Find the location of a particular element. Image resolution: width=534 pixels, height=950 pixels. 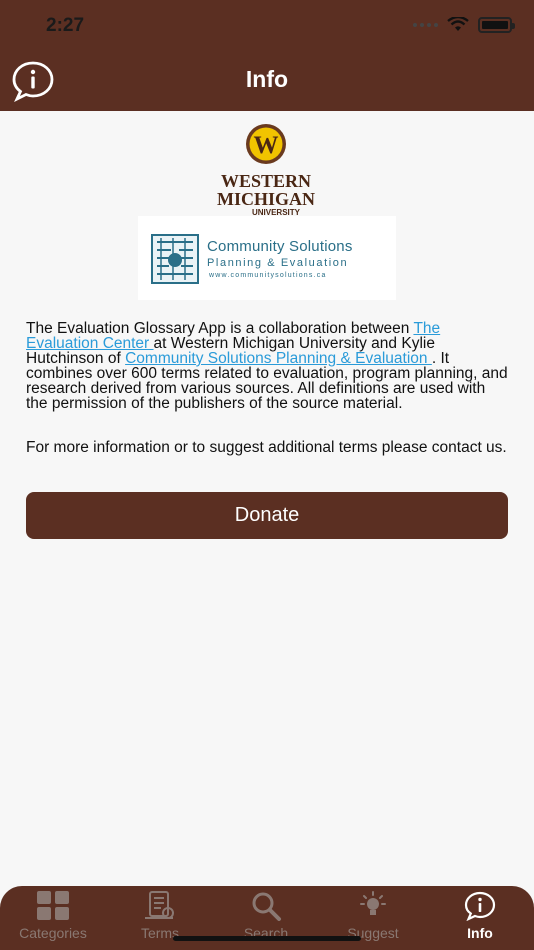

cs-logo-url: www.communitysolutions.ca is located at coordinates (268, 275).